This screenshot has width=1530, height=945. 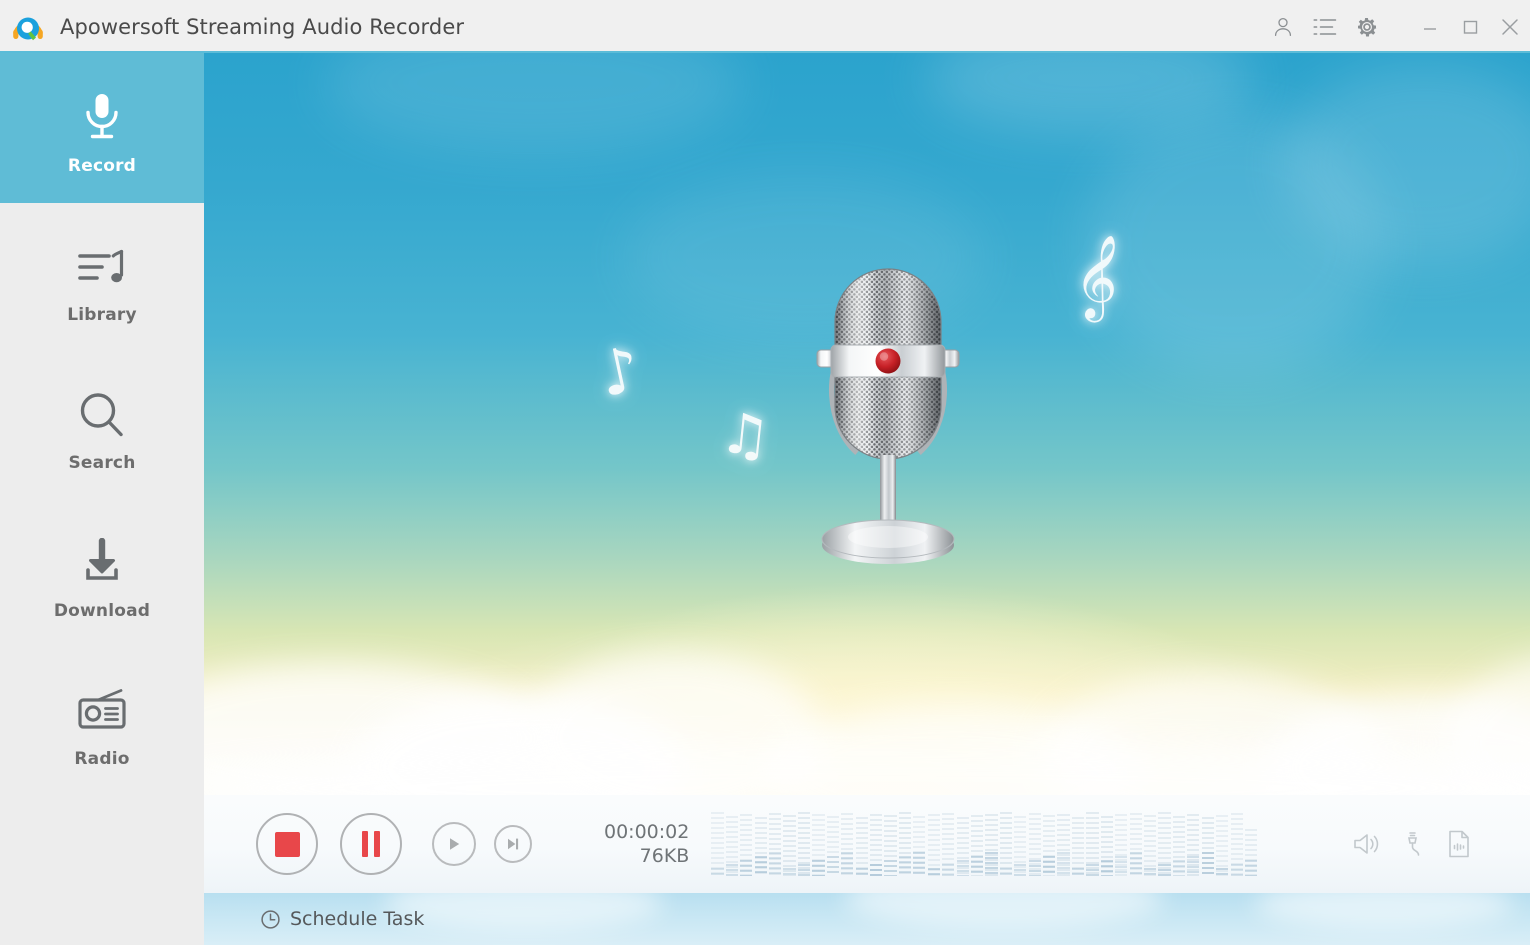 I want to click on schedule-task-button: Schedule Task, so click(x=342, y=919).